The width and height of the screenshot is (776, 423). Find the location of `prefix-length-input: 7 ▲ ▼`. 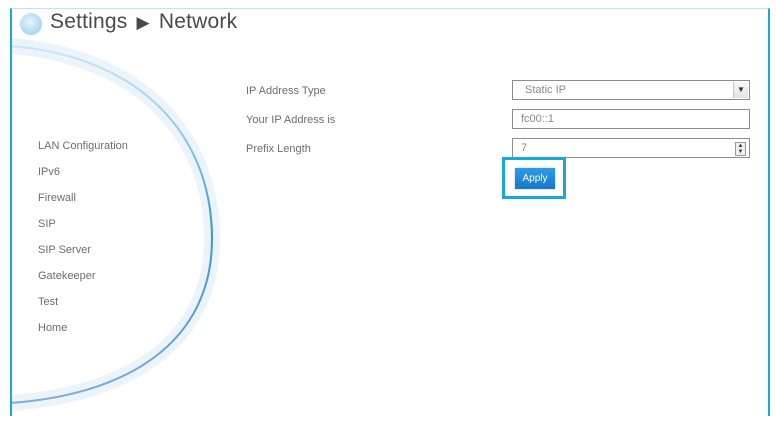

prefix-length-input: 7 ▲ ▼ is located at coordinates (631, 148).